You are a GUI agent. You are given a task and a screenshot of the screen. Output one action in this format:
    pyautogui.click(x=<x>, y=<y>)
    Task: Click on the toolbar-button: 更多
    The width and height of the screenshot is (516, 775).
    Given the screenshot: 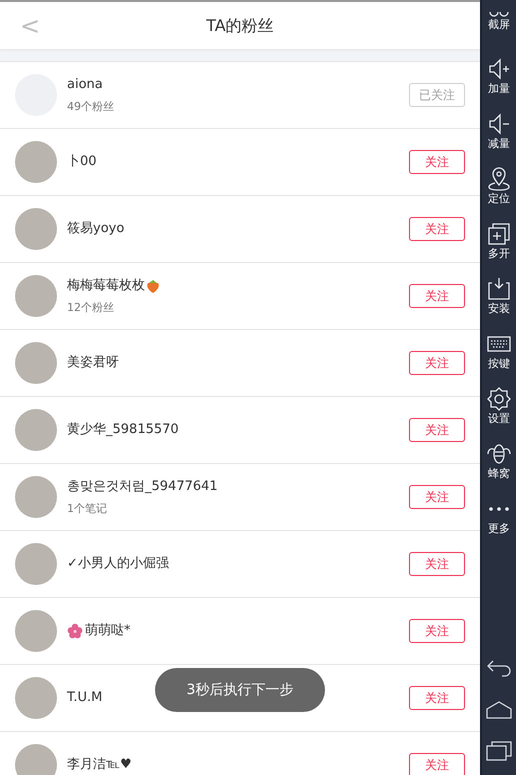 What is the action you would take?
    pyautogui.click(x=499, y=515)
    